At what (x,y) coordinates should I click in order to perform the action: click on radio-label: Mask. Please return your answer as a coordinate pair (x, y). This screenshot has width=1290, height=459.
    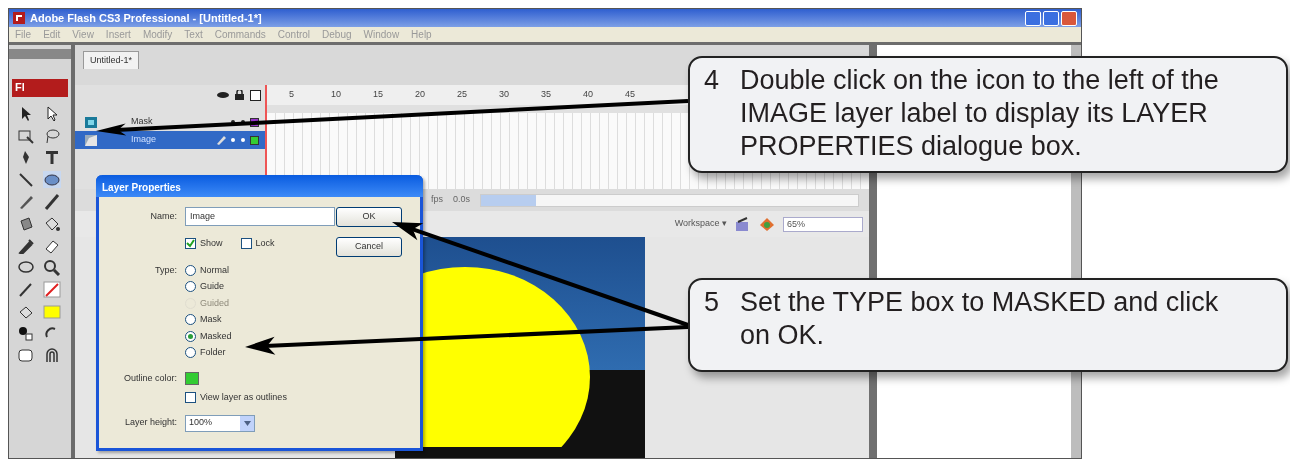
    Looking at the image, I should click on (211, 319).